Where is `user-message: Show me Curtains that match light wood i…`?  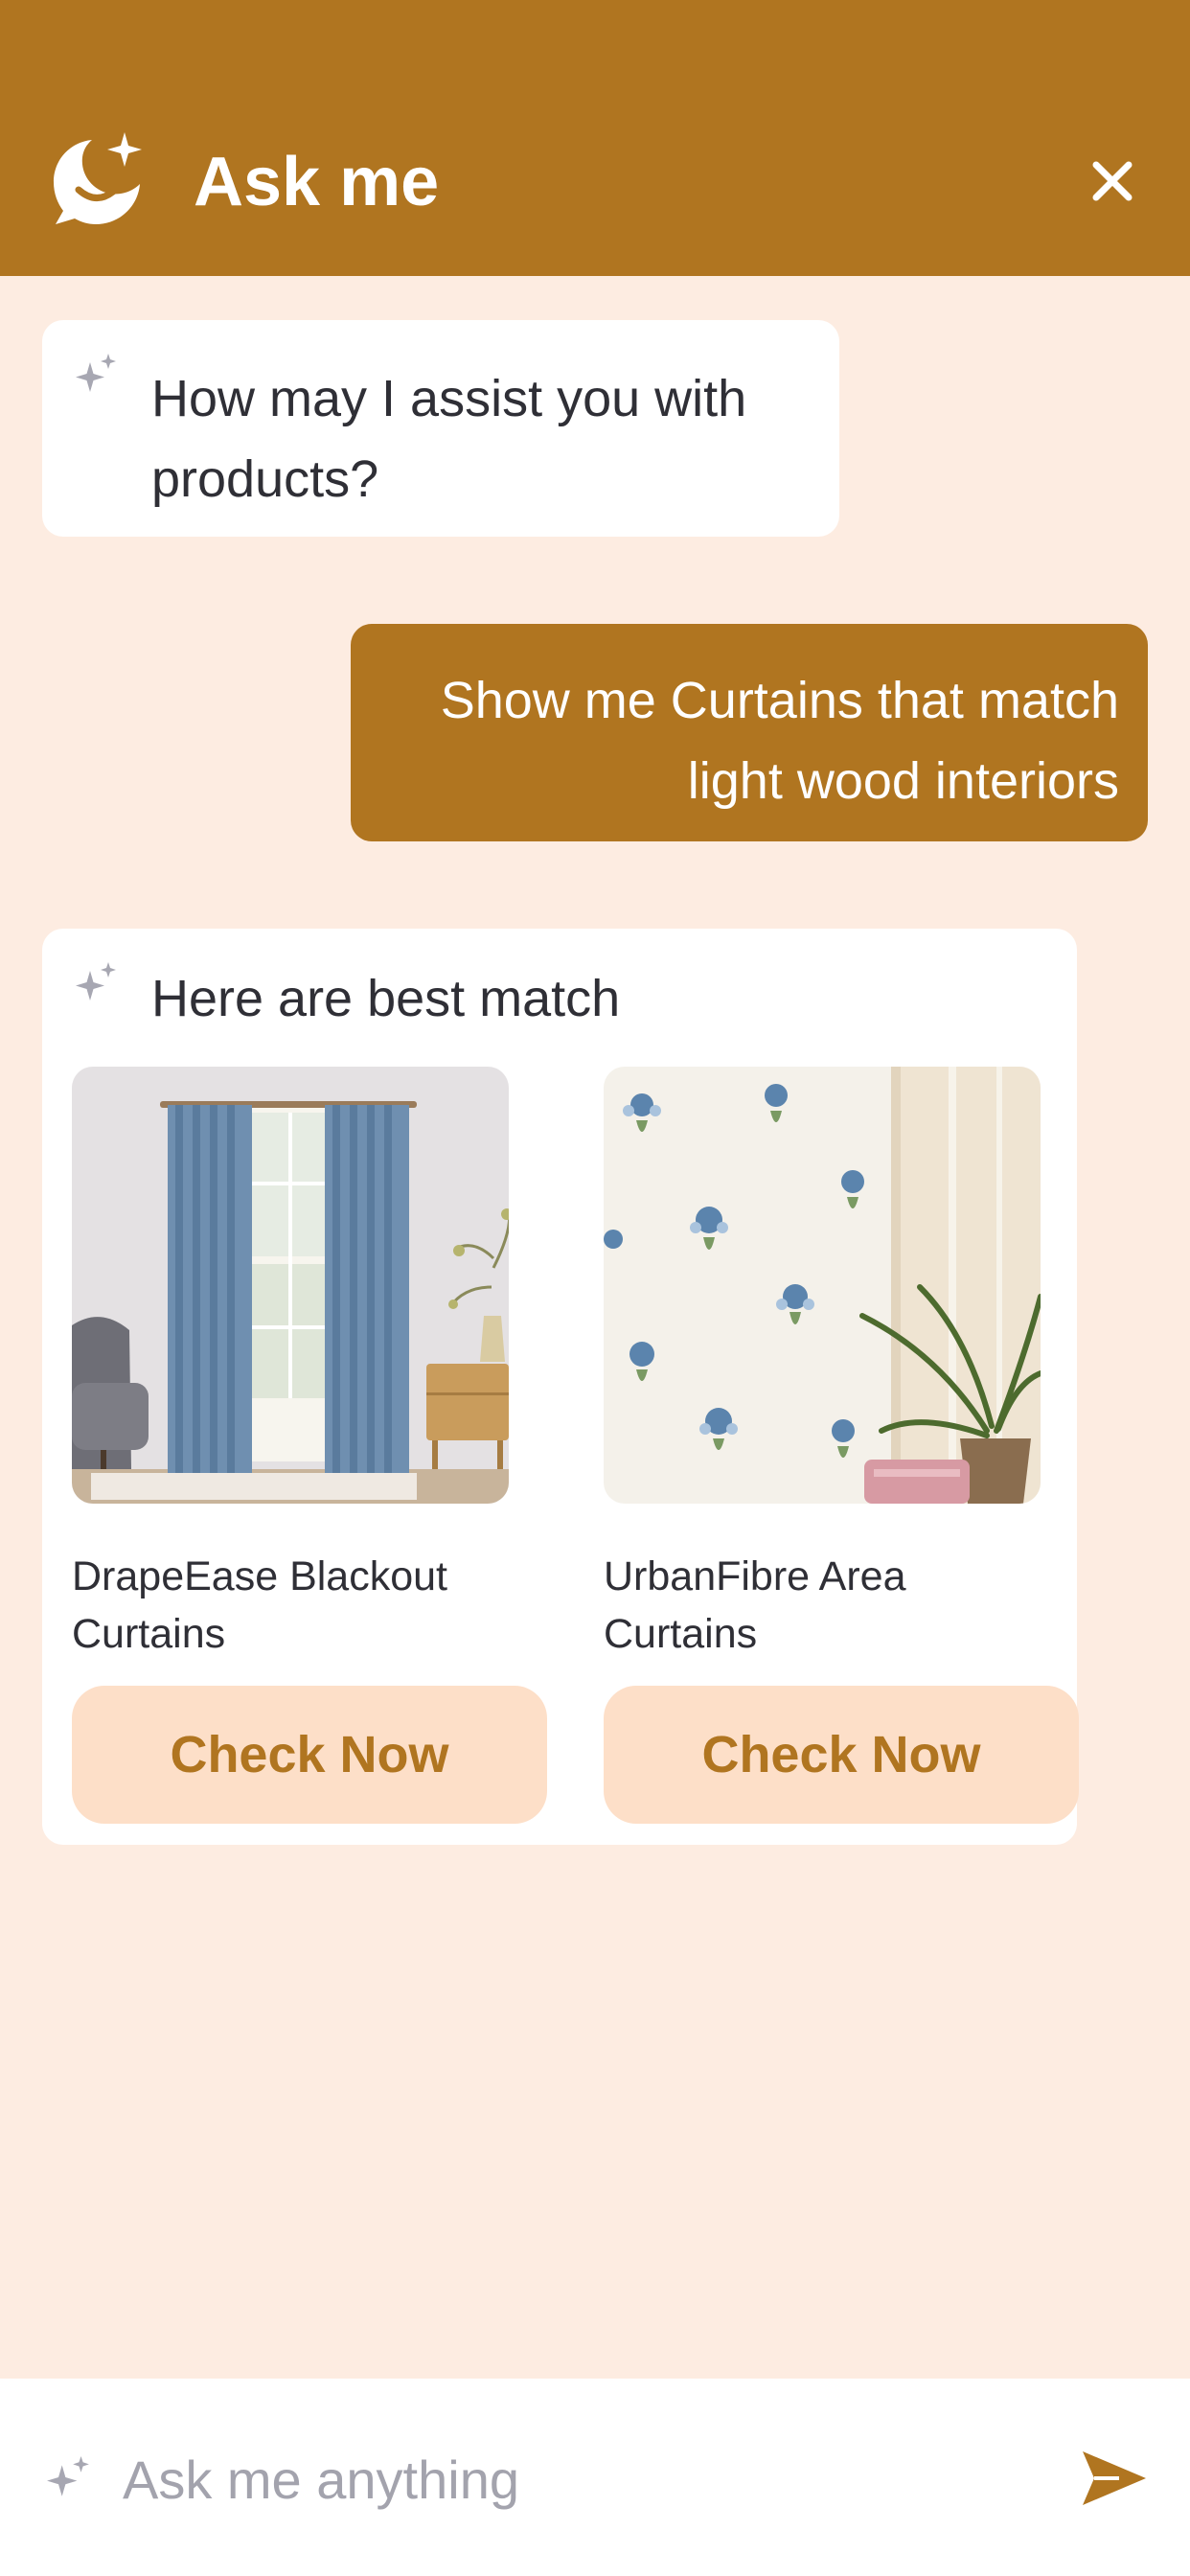
user-message: Show me Curtains that match light wood i… is located at coordinates (749, 732).